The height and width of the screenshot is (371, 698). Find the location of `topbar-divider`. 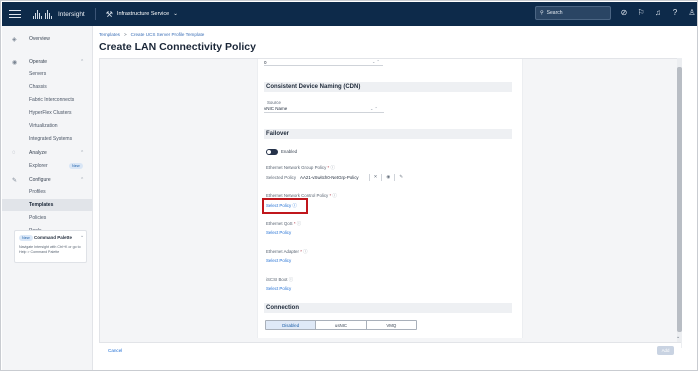

topbar-divider is located at coordinates (95, 14).